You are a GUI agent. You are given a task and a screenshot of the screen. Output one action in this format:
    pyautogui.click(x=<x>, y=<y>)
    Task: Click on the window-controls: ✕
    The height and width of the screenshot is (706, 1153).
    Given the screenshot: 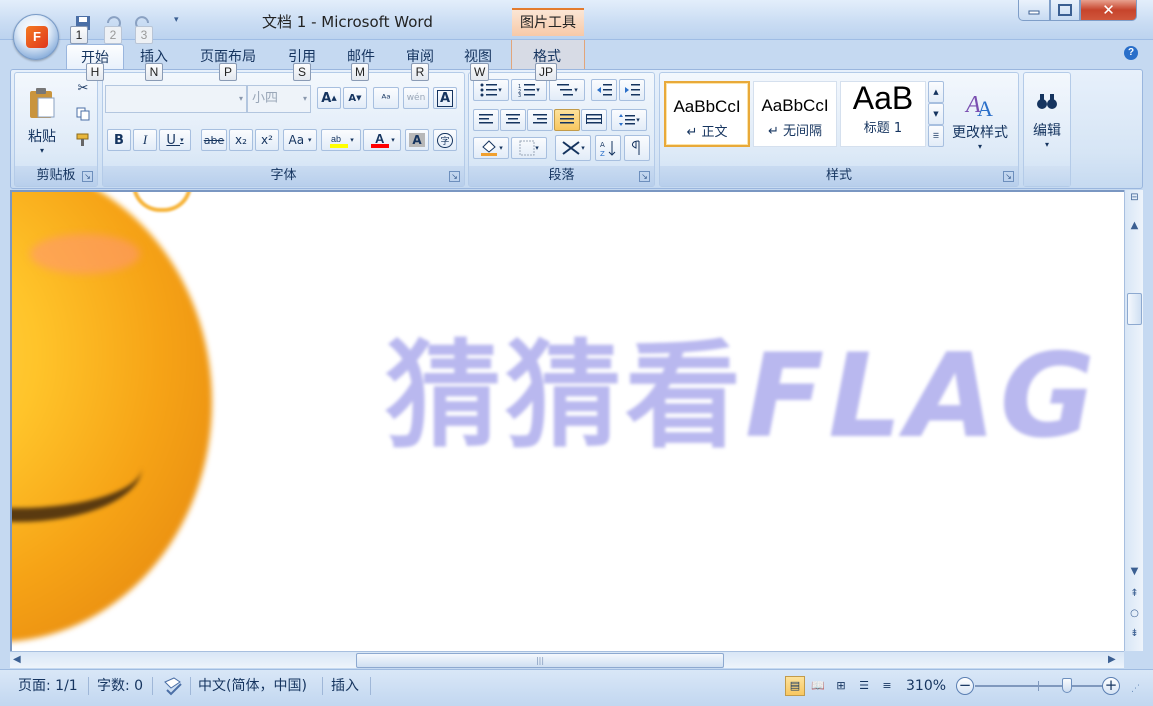 What is the action you would take?
    pyautogui.click(x=1082, y=11)
    